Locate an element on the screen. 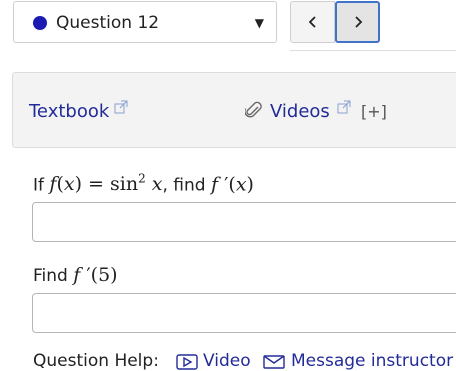 This screenshot has height=371, width=456. question-selector-label: Question 12 is located at coordinates (108, 23).